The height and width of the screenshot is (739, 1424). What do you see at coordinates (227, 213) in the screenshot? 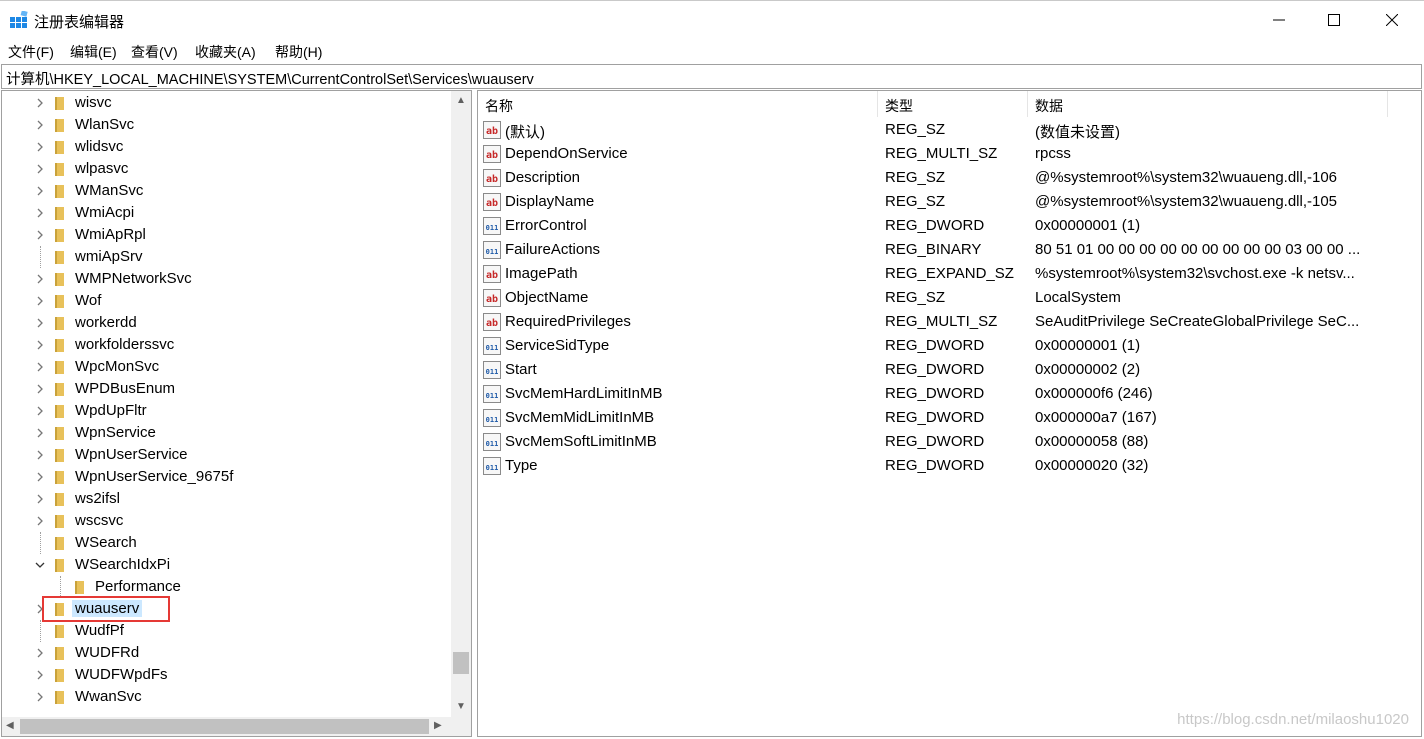
I see `tree-item: WmiAcpi` at bounding box center [227, 213].